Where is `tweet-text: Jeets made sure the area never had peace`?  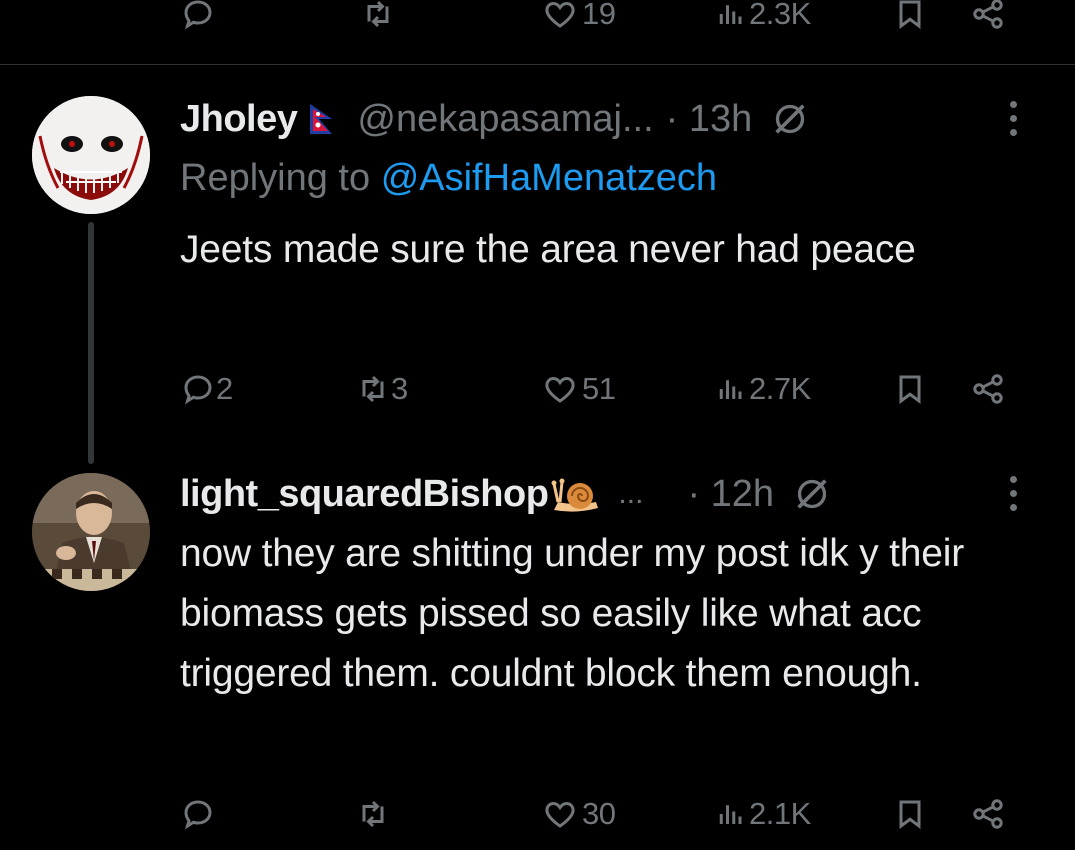
tweet-text: Jeets made sure the area never had peace is located at coordinates (548, 249).